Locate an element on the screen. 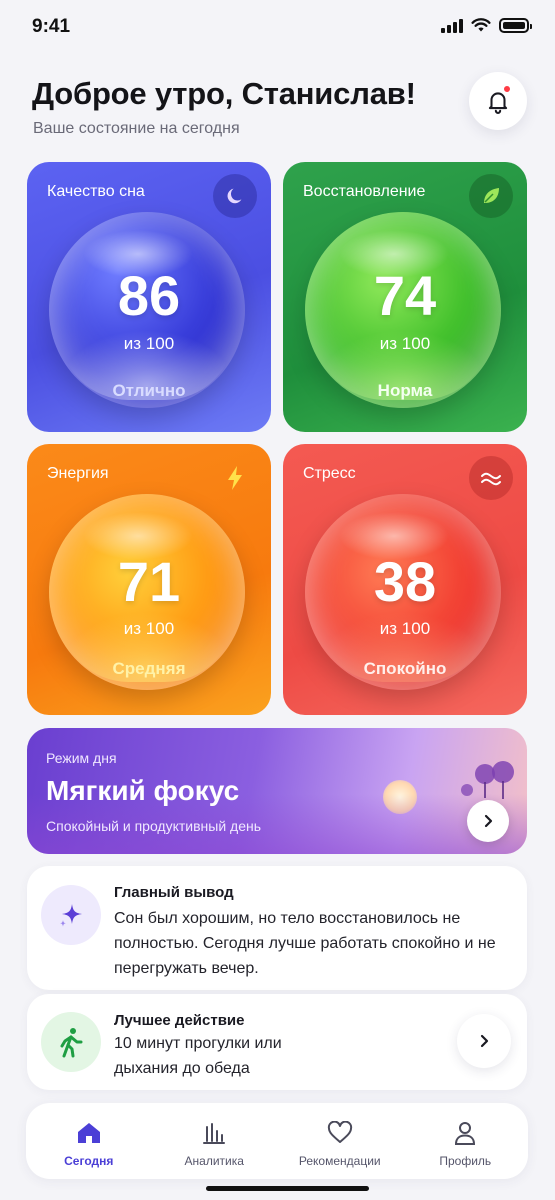 Image resolution: width=555 pixels, height=1200 pixels. score-value: 74 is located at coordinates (405, 295).